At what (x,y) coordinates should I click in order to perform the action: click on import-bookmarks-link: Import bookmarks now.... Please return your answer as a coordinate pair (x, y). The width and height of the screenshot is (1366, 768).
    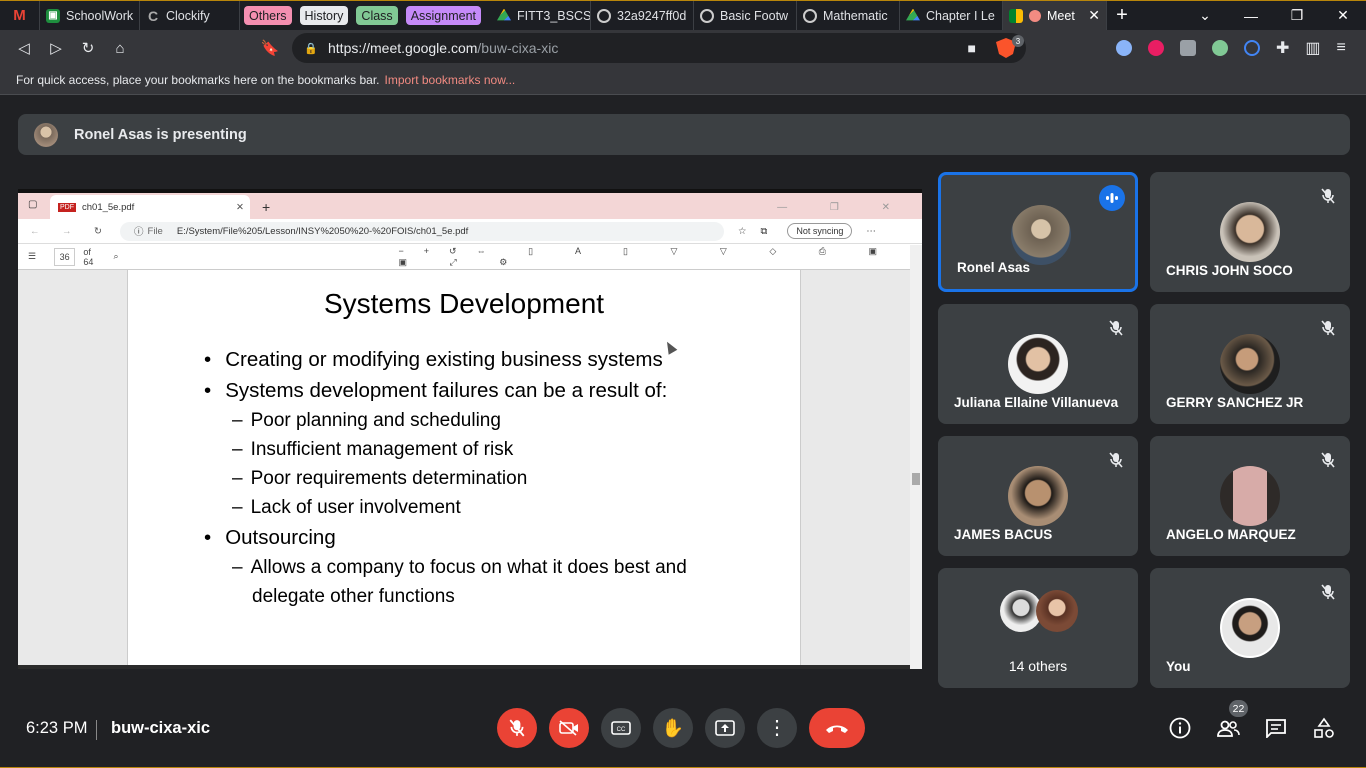
    Looking at the image, I should click on (450, 80).